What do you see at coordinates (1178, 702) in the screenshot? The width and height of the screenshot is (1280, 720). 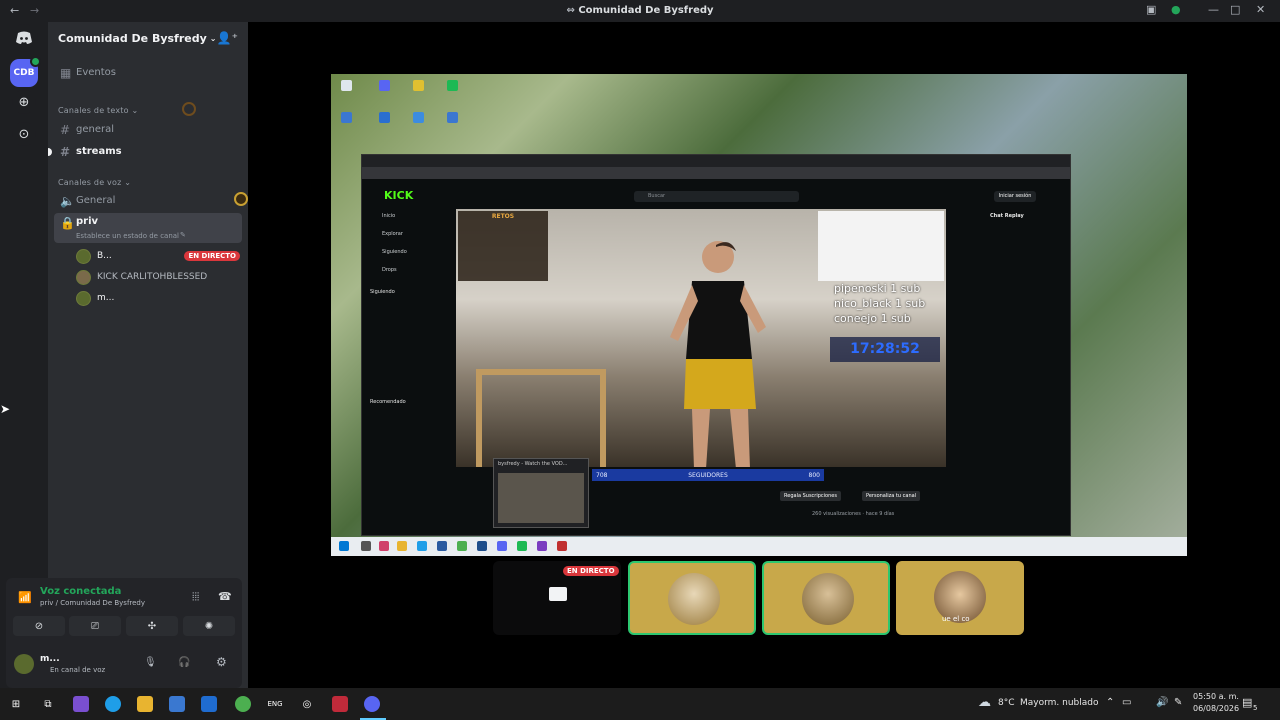 I see `pen-icon: ✎` at bounding box center [1178, 702].